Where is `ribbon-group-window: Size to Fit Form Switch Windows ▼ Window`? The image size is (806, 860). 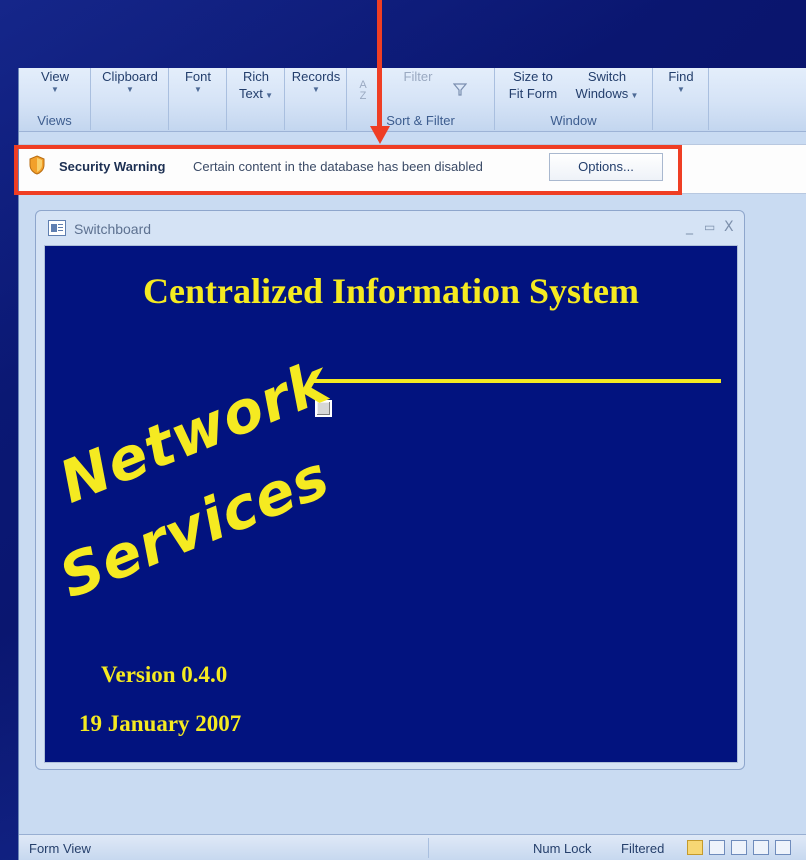
ribbon-group-window: Size to Fit Form Switch Windows ▼ Window is located at coordinates (574, 99).